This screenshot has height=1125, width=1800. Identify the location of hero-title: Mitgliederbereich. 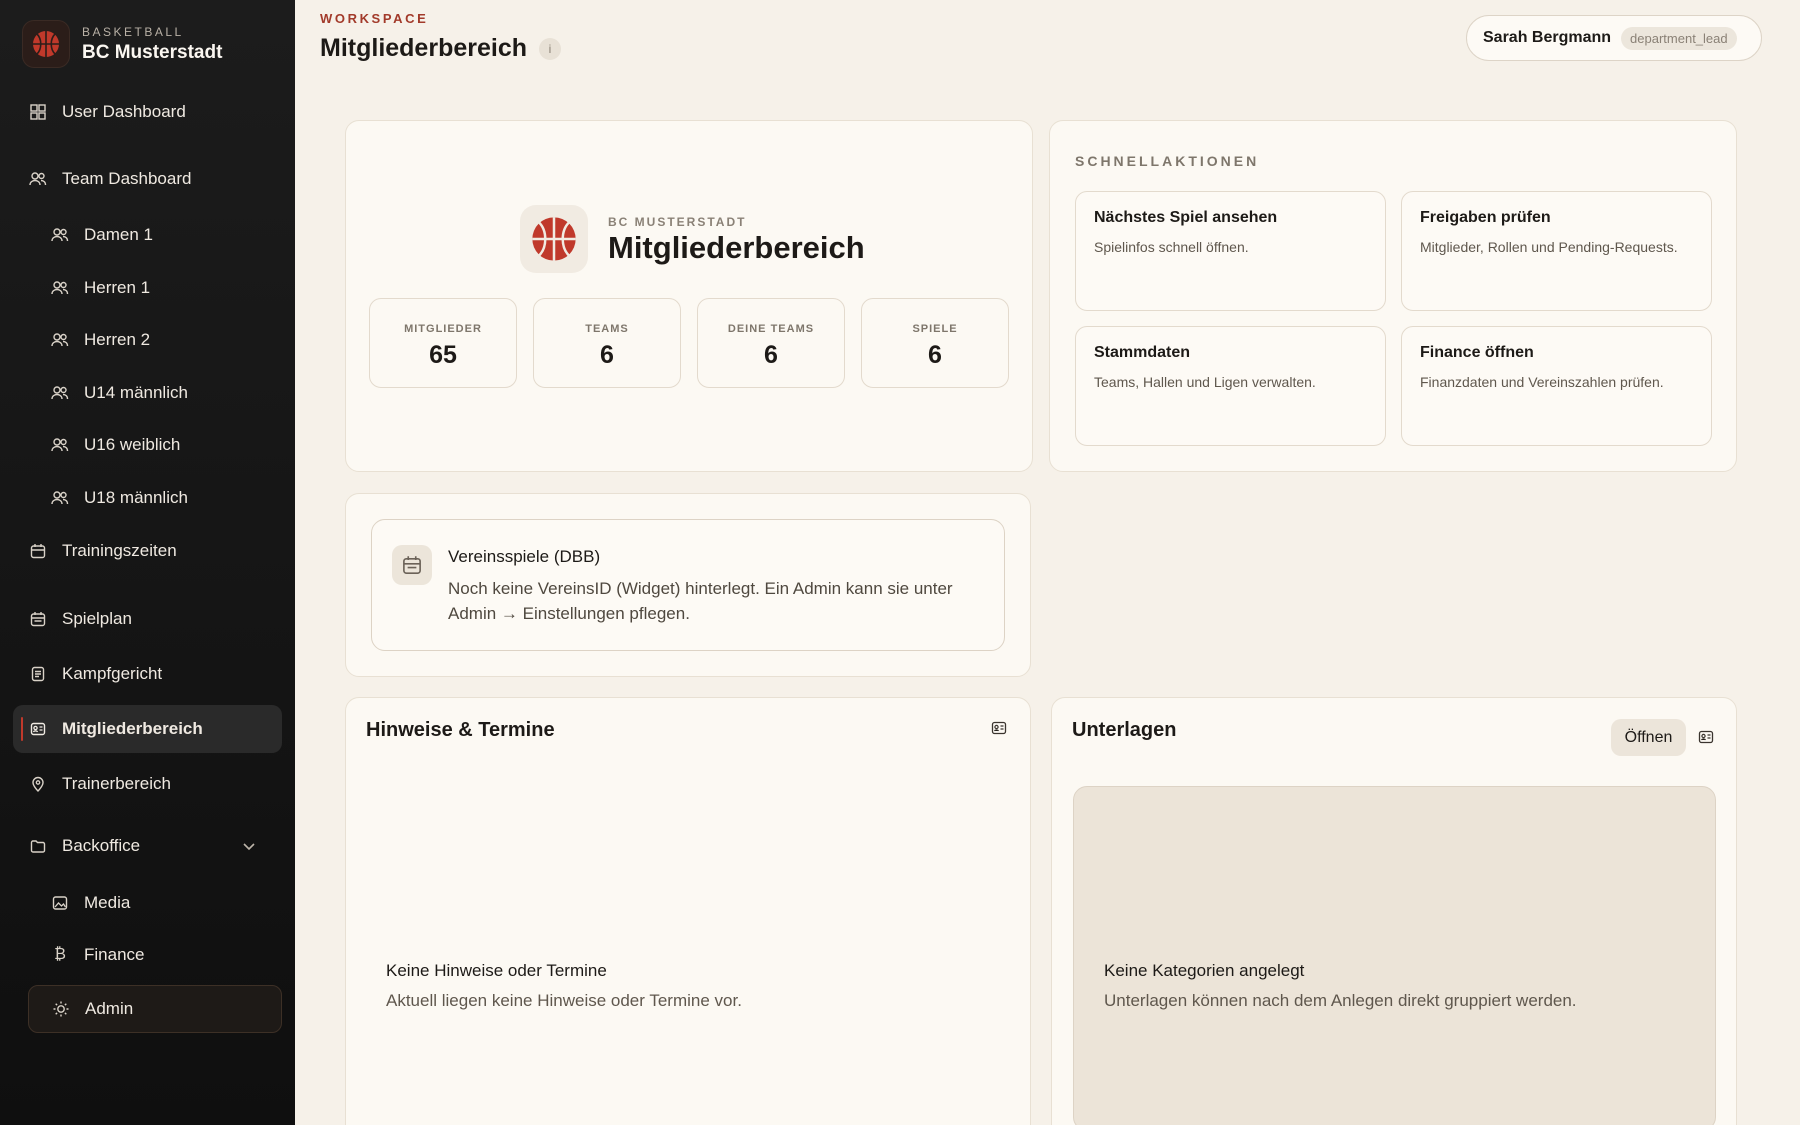
(736, 247).